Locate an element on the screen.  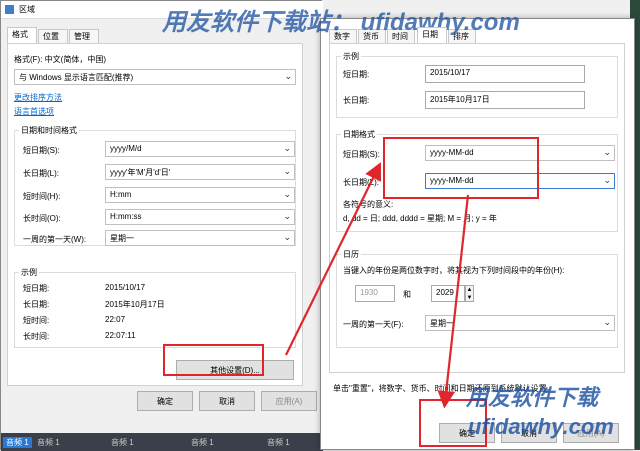
watermark-bottom-cn: 用友软件下载 is located at coordinates (532, 397).